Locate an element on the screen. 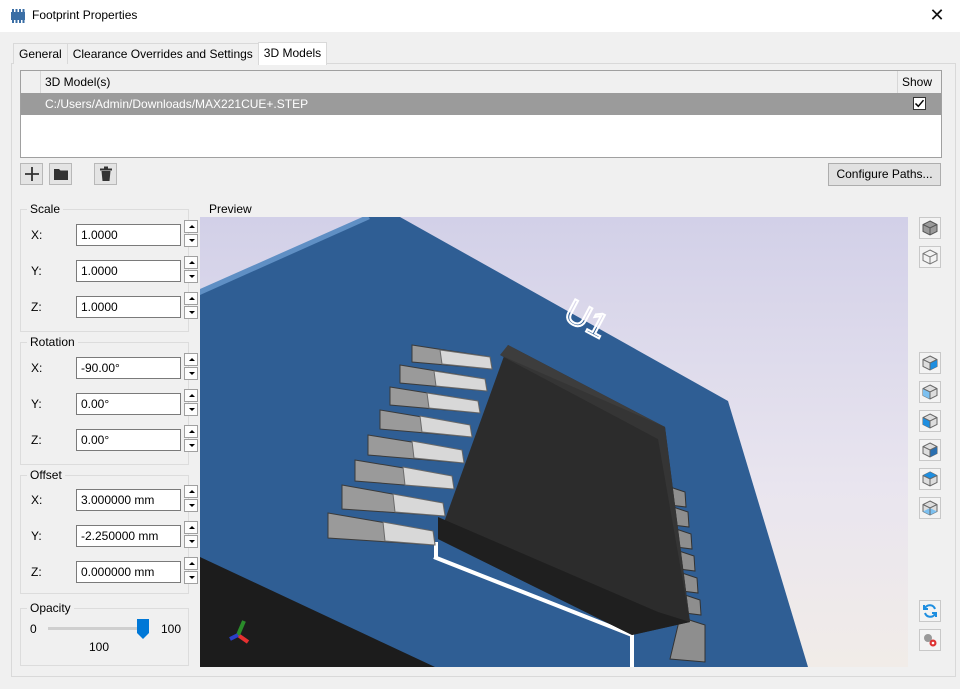 This screenshot has height=689, width=960. folder-icon is located at coordinates (60, 174).